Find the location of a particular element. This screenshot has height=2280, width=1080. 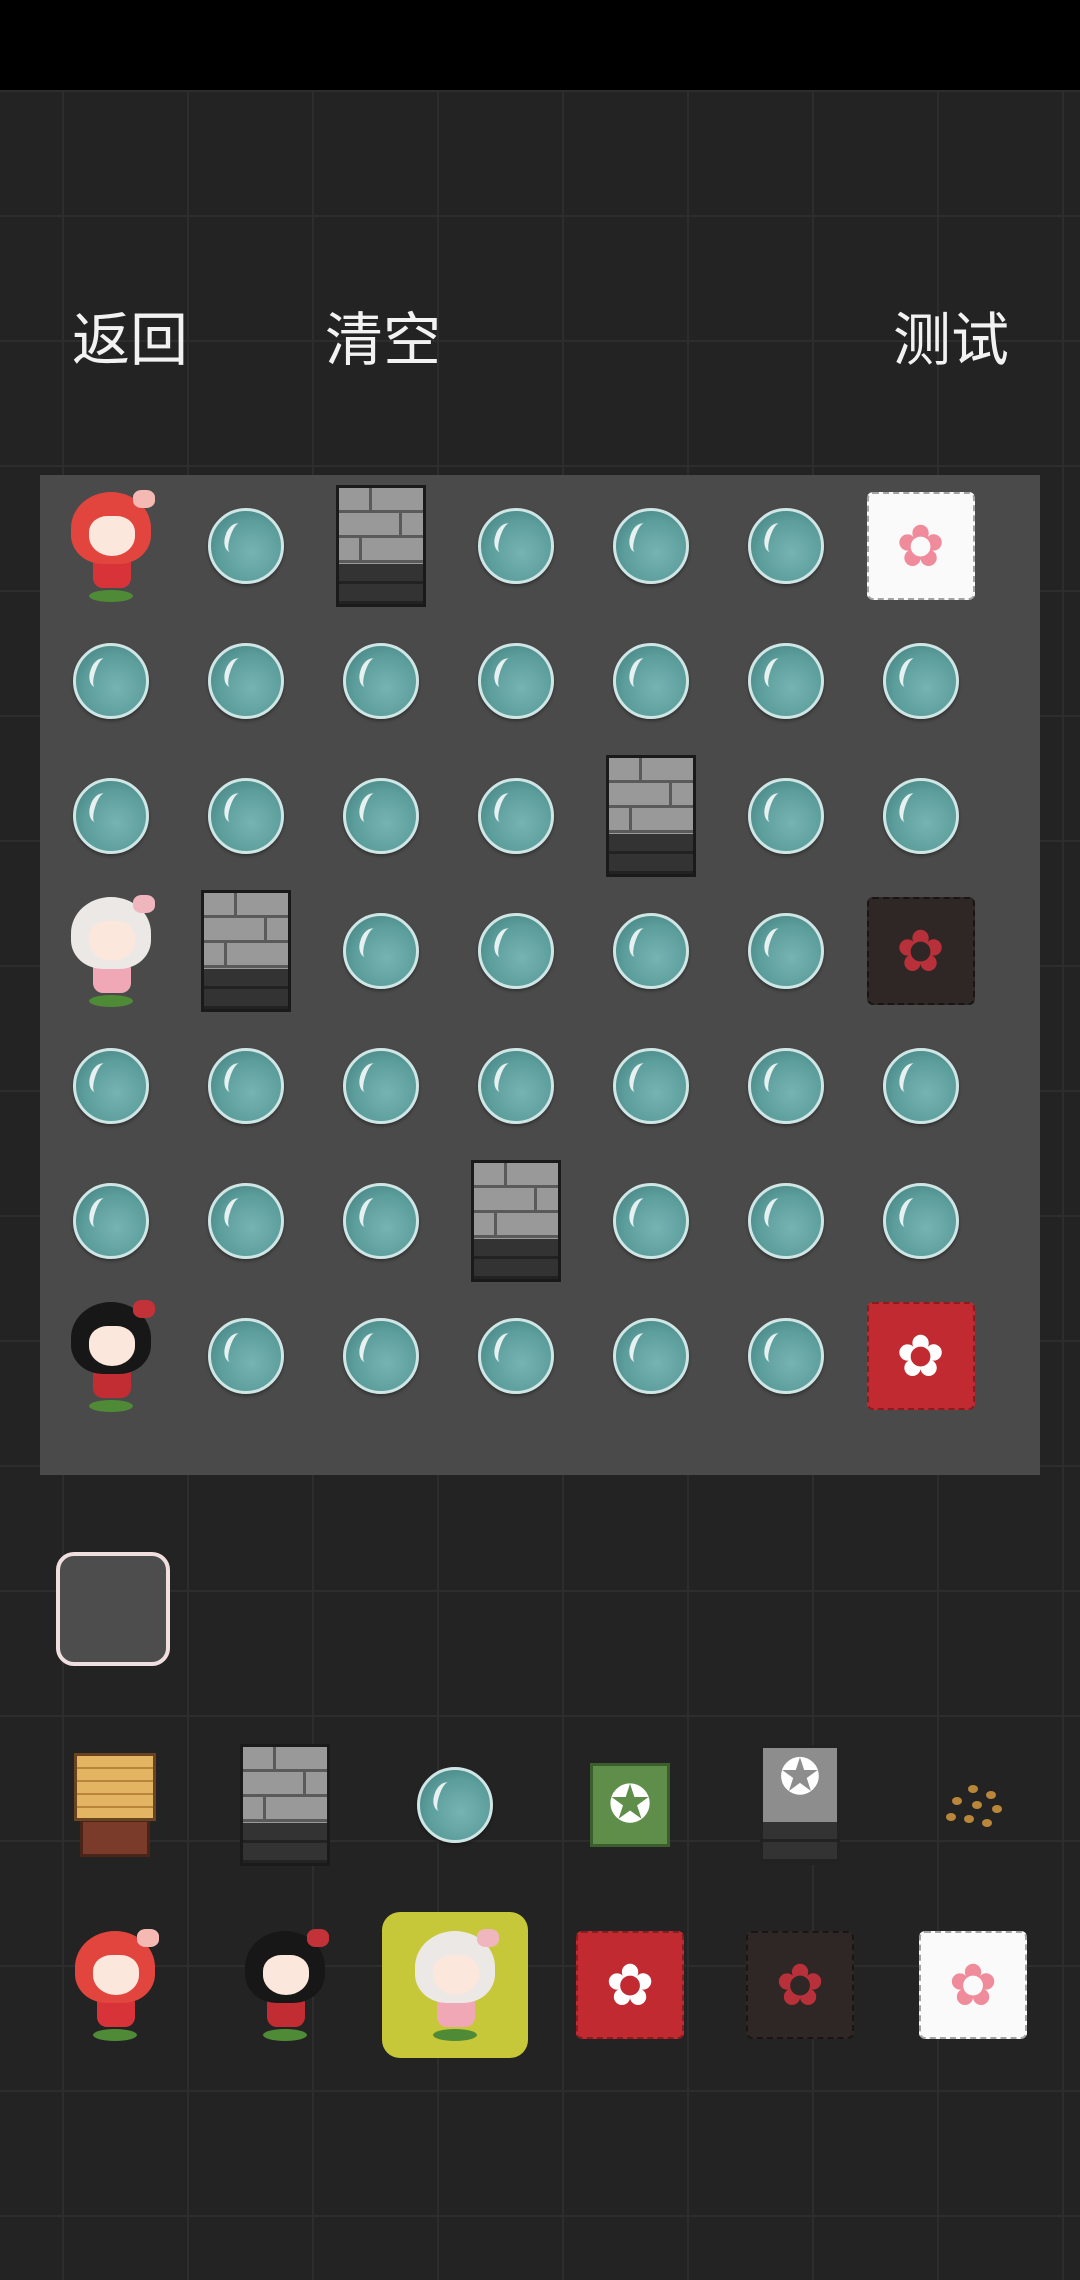

girl-black-sprite is located at coordinates (285, 1985).